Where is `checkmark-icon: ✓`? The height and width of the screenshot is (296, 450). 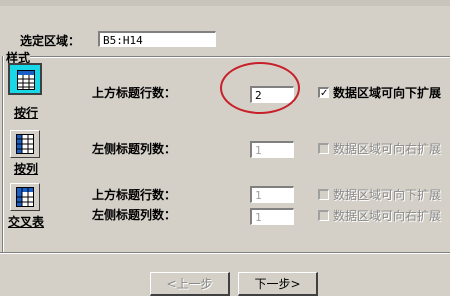 checkmark-icon: ✓ is located at coordinates (324, 93).